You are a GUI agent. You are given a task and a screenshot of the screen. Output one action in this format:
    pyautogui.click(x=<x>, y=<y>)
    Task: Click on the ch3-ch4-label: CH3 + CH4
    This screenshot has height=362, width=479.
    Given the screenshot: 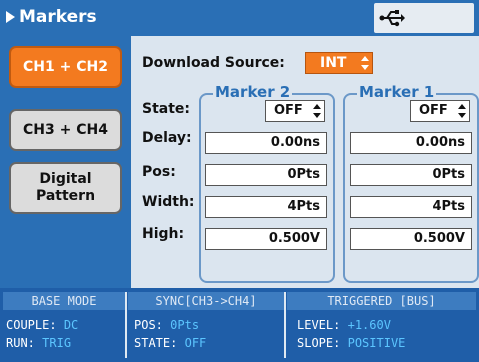 What is the action you would take?
    pyautogui.click(x=65, y=129)
    